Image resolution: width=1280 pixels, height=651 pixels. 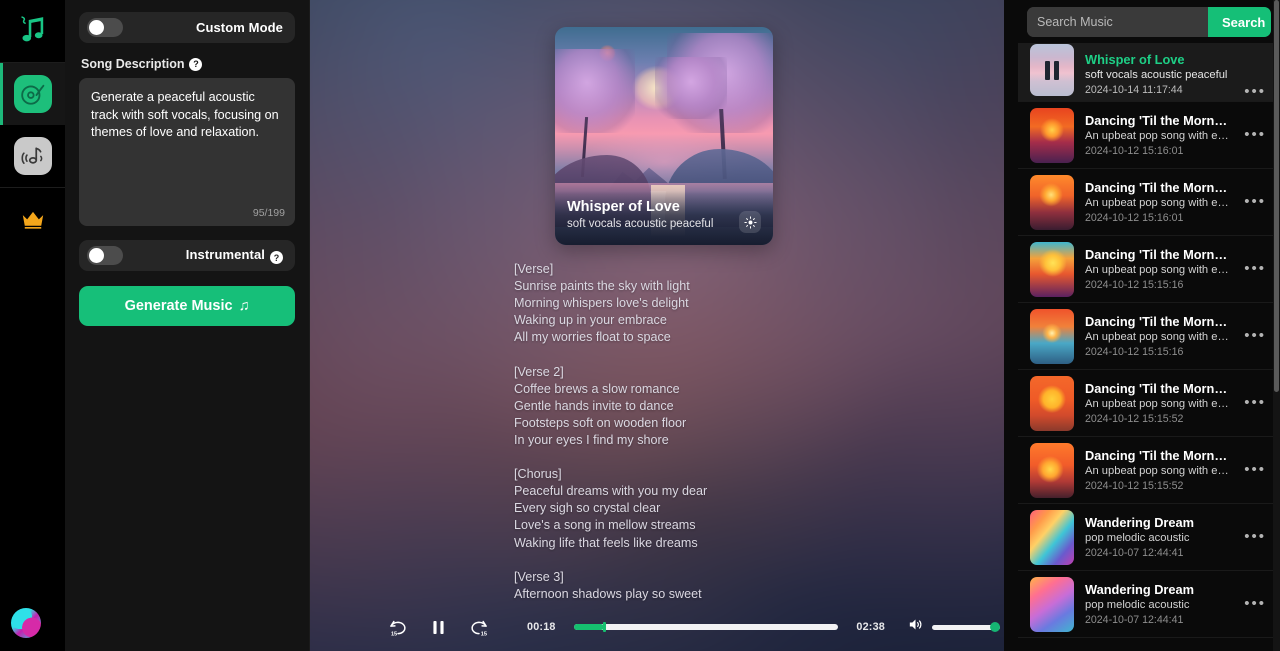 I want to click on crown-icon, so click(x=32, y=220).